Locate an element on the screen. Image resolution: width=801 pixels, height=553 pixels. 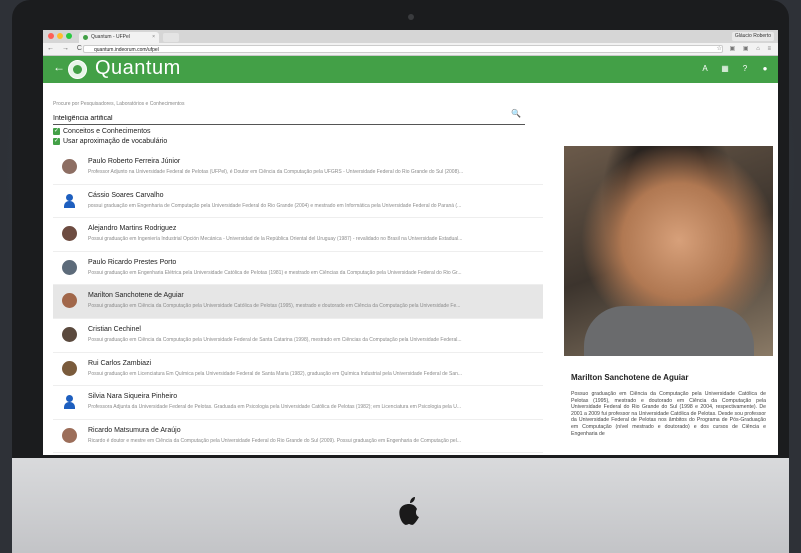
result-name: Paulo Roberto Ferreira Júnior is located at coordinates (134, 161).